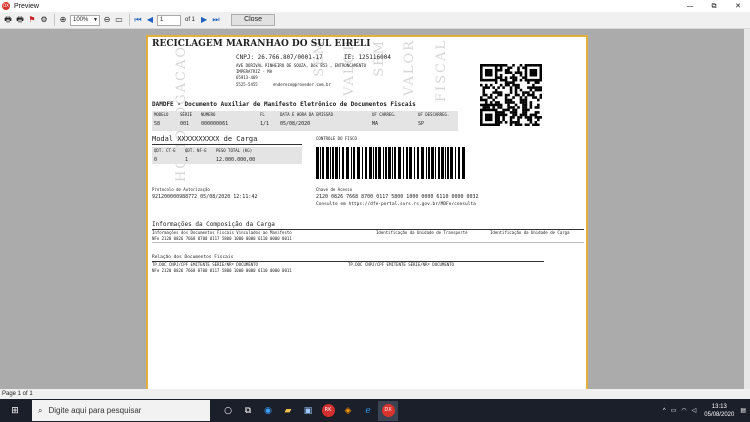  What do you see at coordinates (375, 124) in the screenshot?
I see `value-uf-carreg: MA` at bounding box center [375, 124].